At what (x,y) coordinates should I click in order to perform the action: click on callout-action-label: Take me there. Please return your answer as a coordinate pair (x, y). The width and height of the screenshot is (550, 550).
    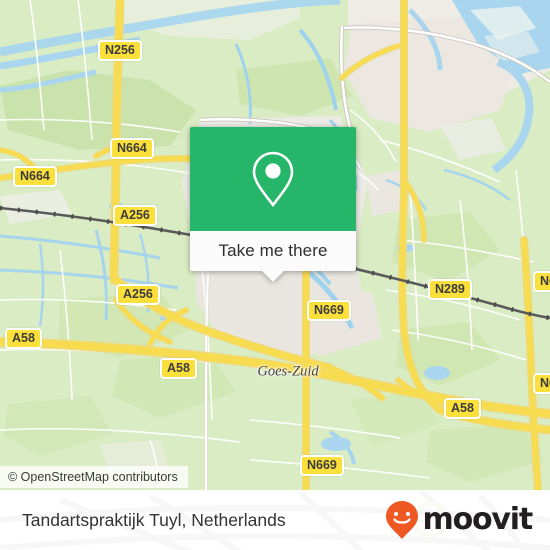
    Looking at the image, I should click on (273, 250).